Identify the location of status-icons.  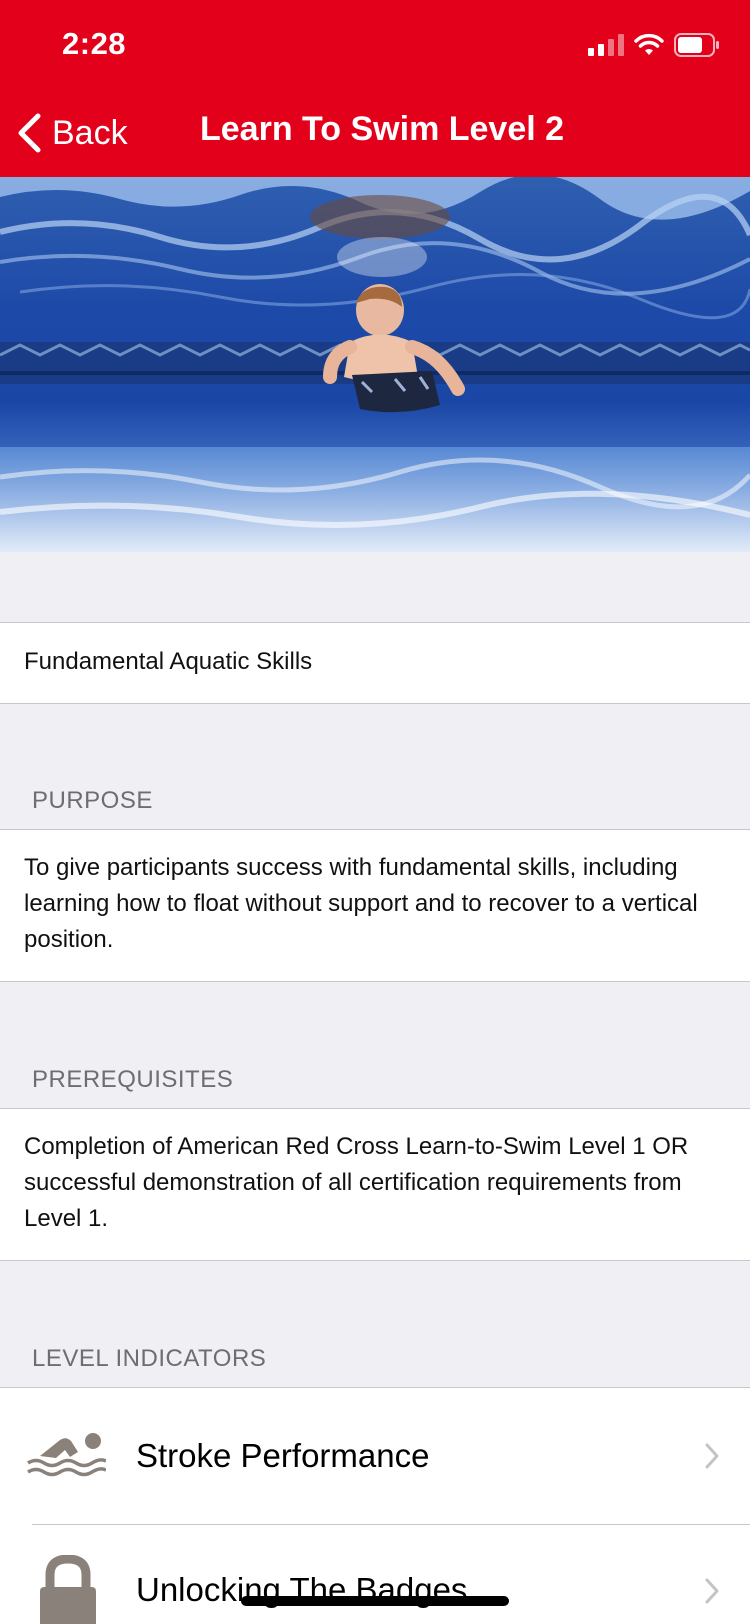
(654, 45).